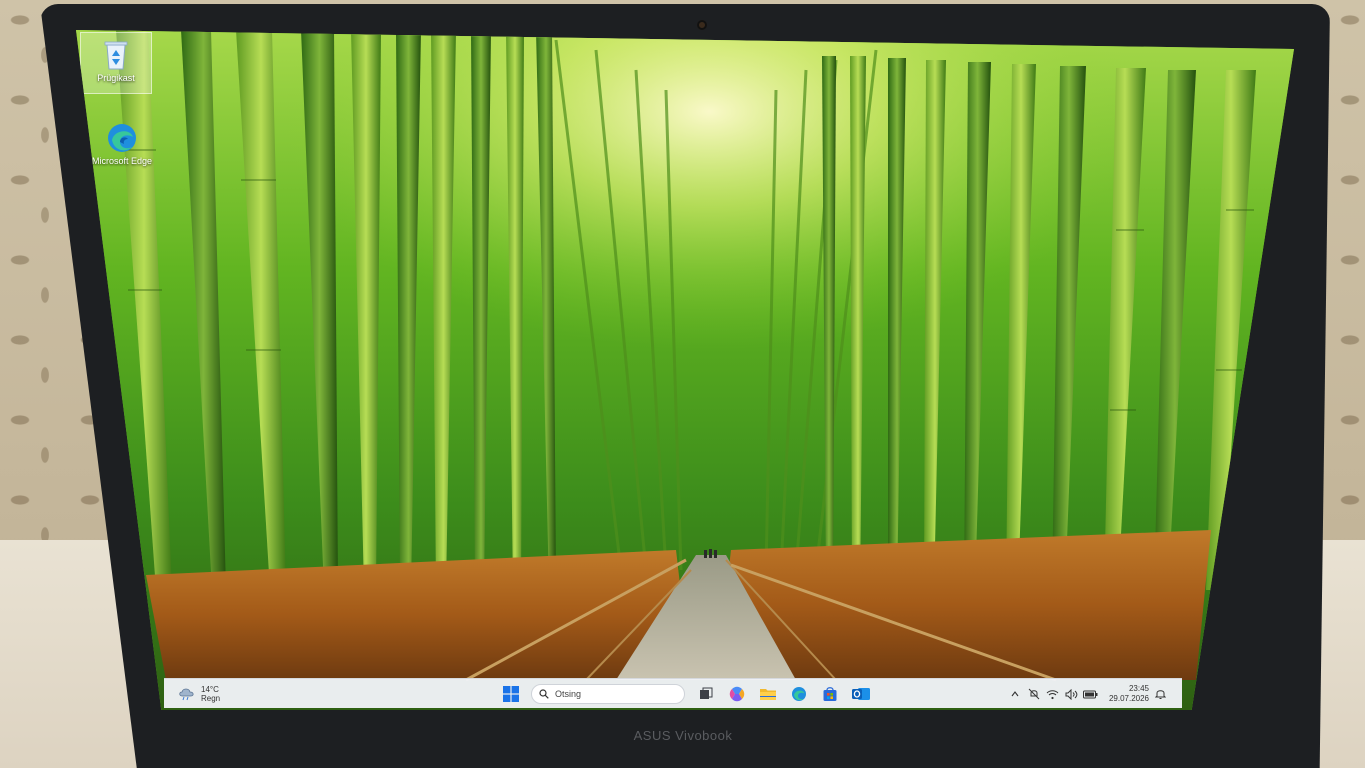  I want to click on show-hidden-icons-button, so click(1015, 694).